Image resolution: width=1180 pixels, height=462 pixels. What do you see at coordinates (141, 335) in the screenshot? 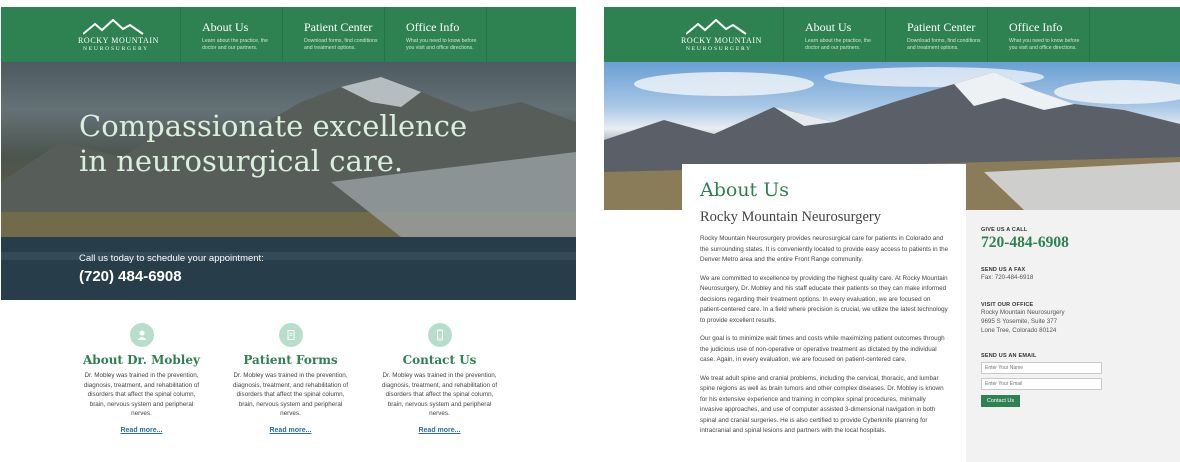
I see `person-icon` at bounding box center [141, 335].